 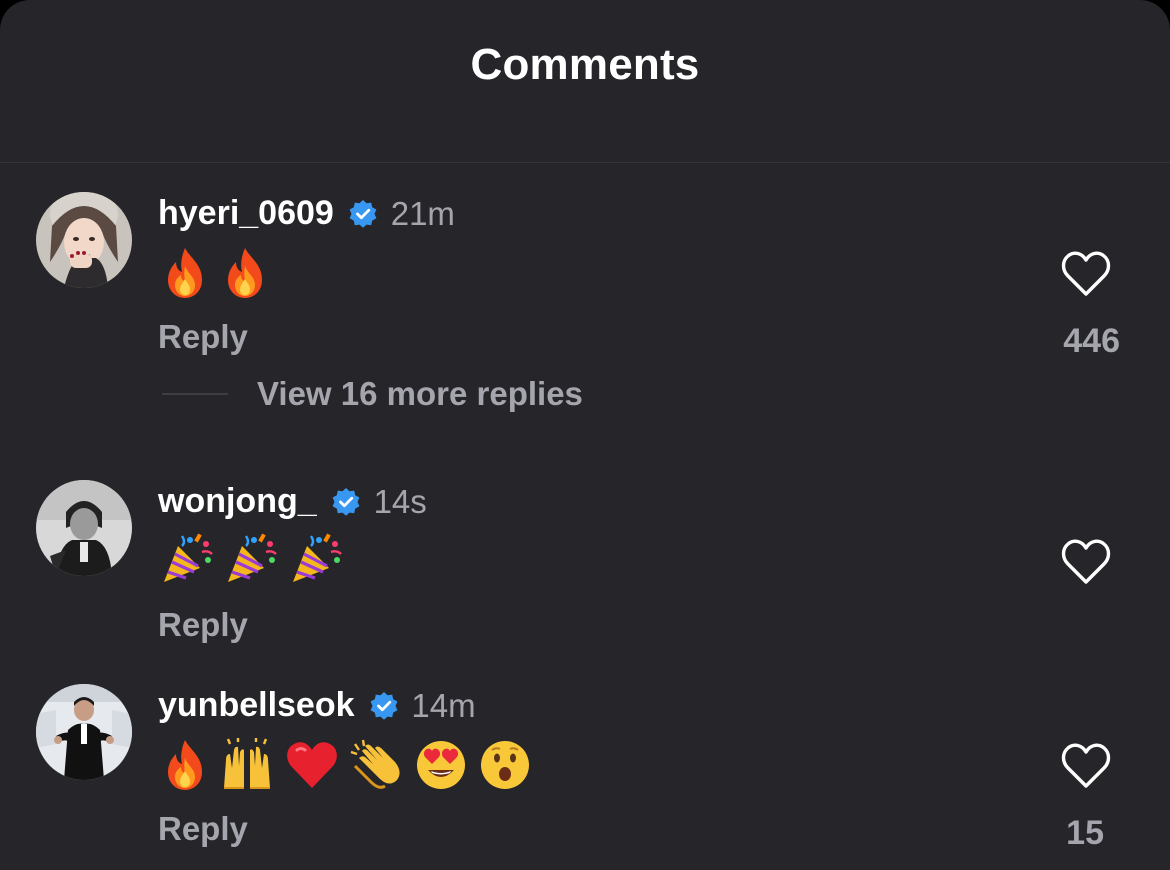 I want to click on raising-hands-emoji, so click(x=247, y=763).